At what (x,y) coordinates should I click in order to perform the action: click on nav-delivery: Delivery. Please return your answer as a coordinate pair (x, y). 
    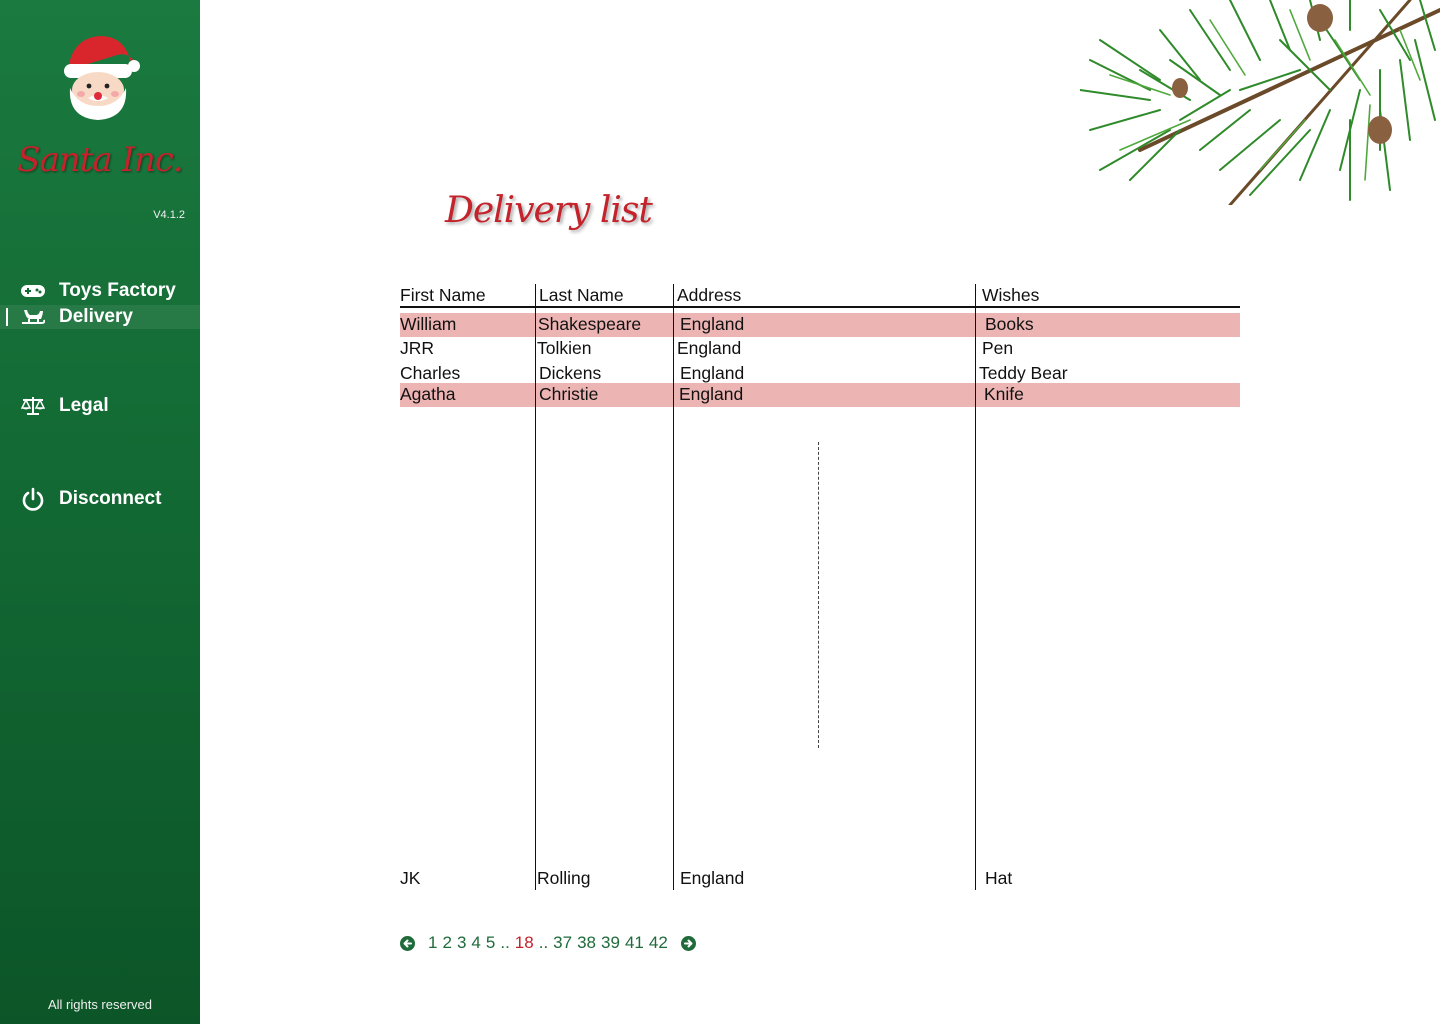
    Looking at the image, I should click on (100, 317).